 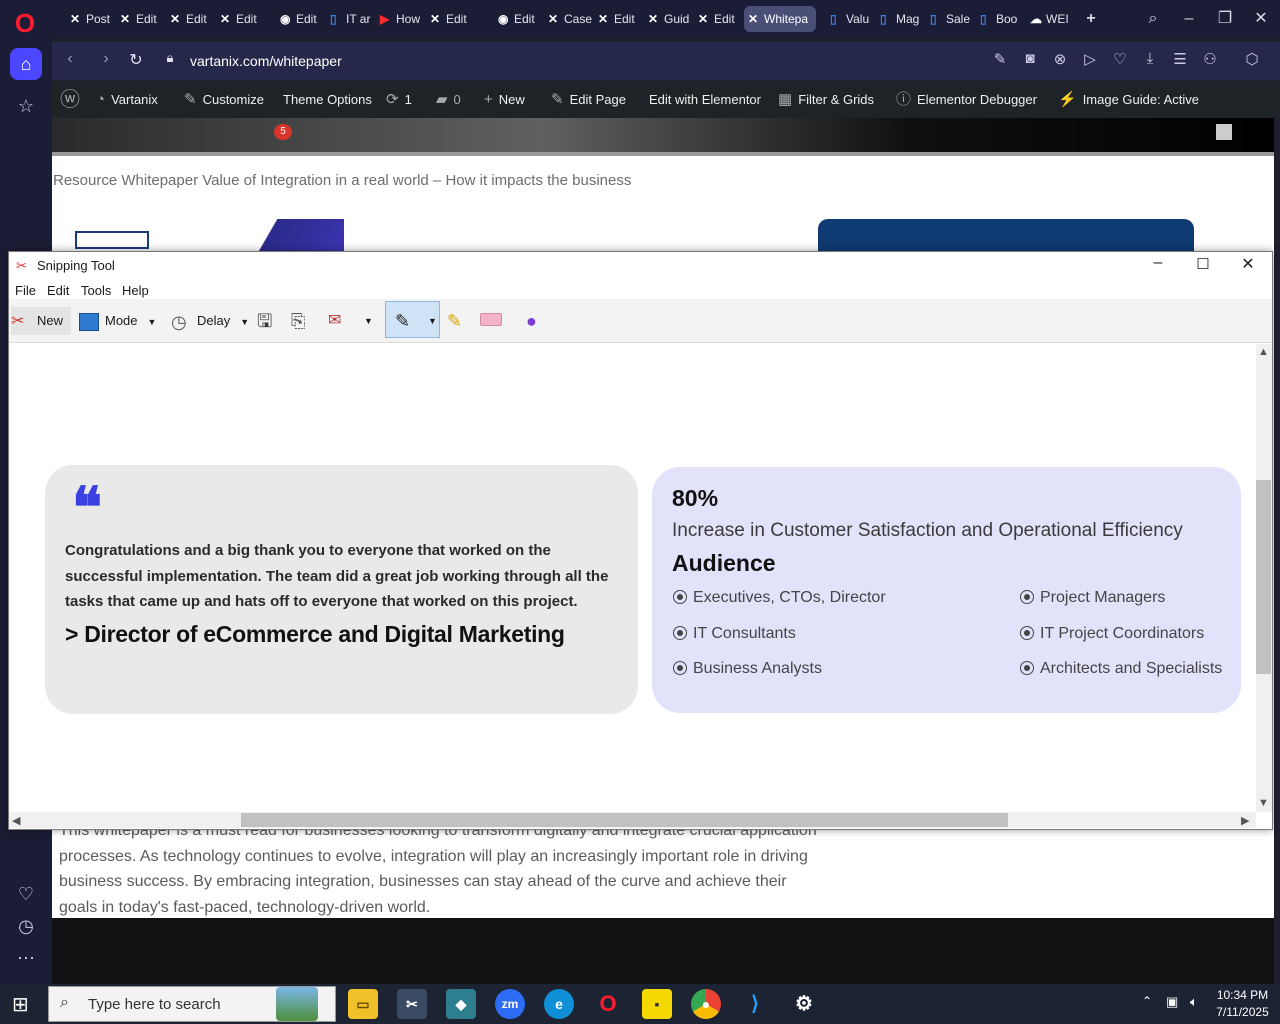 I want to click on taskbar-clock: 10:34 PM 7/11/2025, so click(x=1242, y=1004).